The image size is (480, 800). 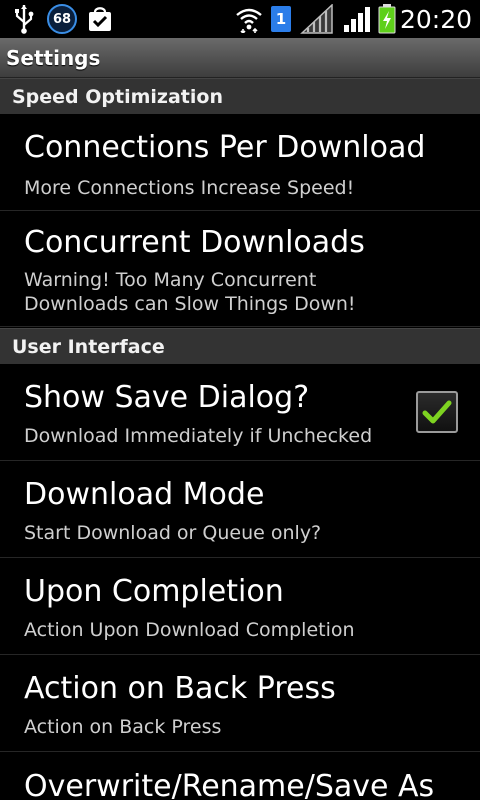 I want to click on pref-summary: Action on Back Press, so click(x=123, y=727).